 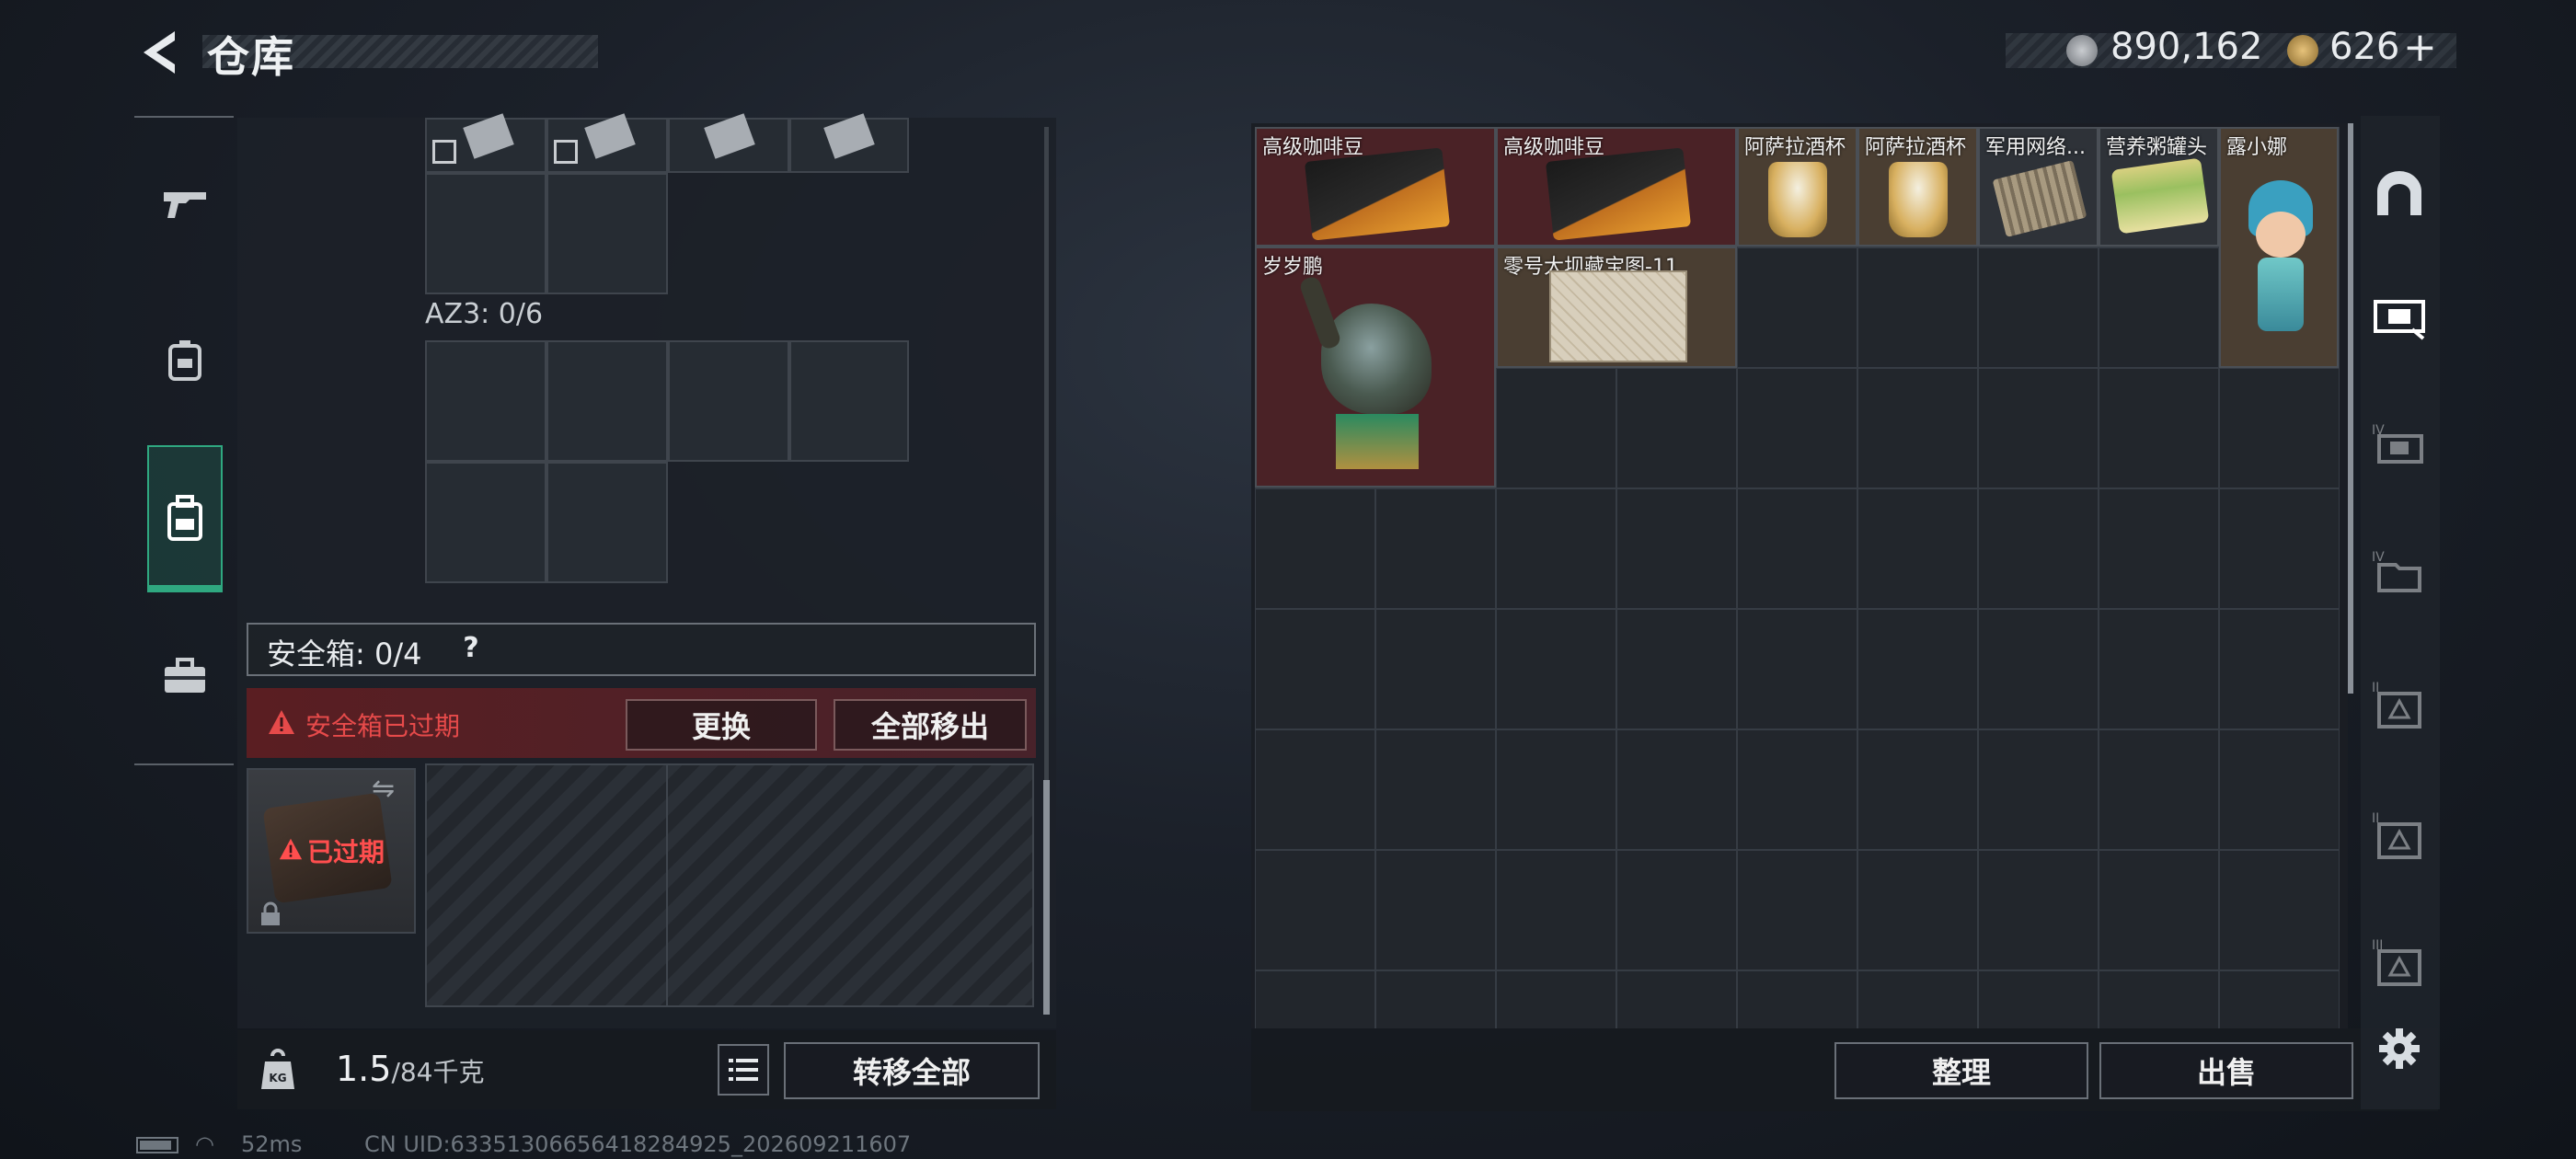 What do you see at coordinates (721, 725) in the screenshot?
I see `replace-button: 更换` at bounding box center [721, 725].